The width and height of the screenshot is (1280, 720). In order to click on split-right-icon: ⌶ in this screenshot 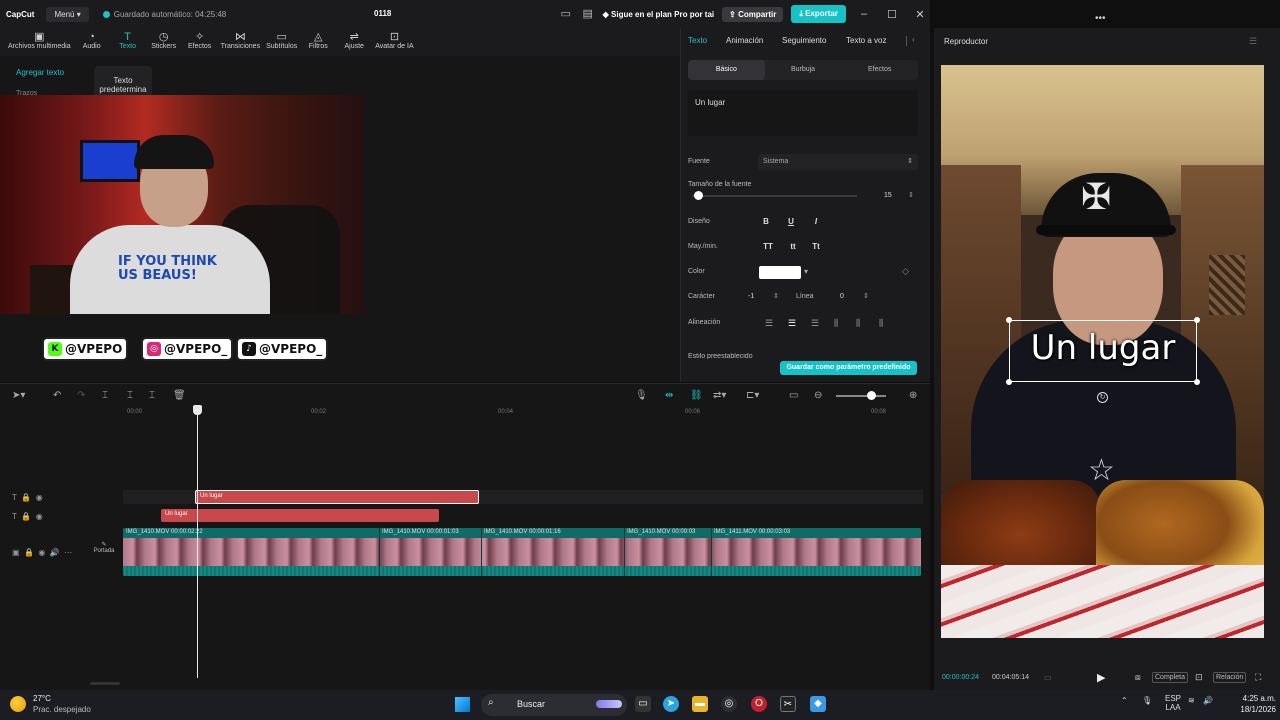, I will do `click(152, 395)`.